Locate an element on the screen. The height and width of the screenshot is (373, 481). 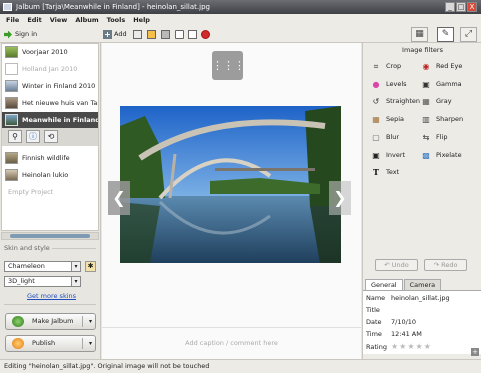
minimize-button: _ is located at coordinates (450, 7).